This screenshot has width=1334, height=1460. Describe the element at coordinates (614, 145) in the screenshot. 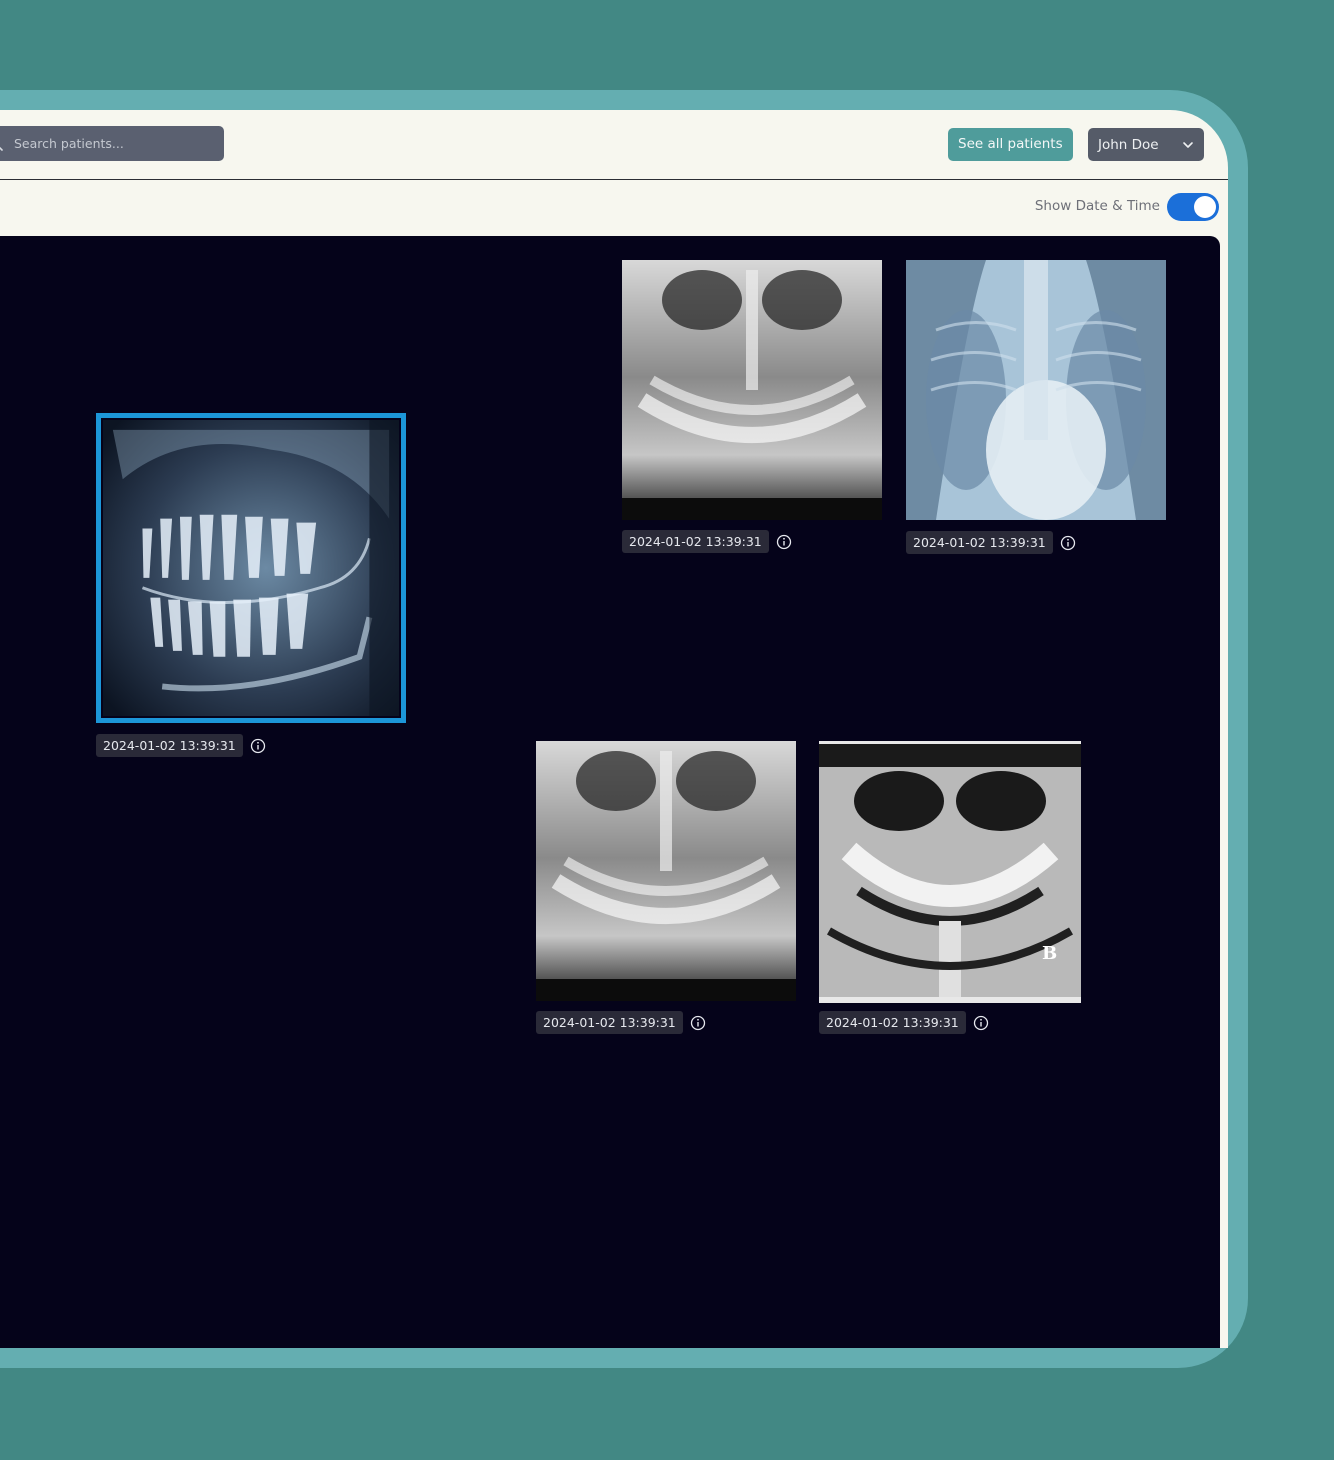

I see `top-bar: See all patients John Doe` at that location.